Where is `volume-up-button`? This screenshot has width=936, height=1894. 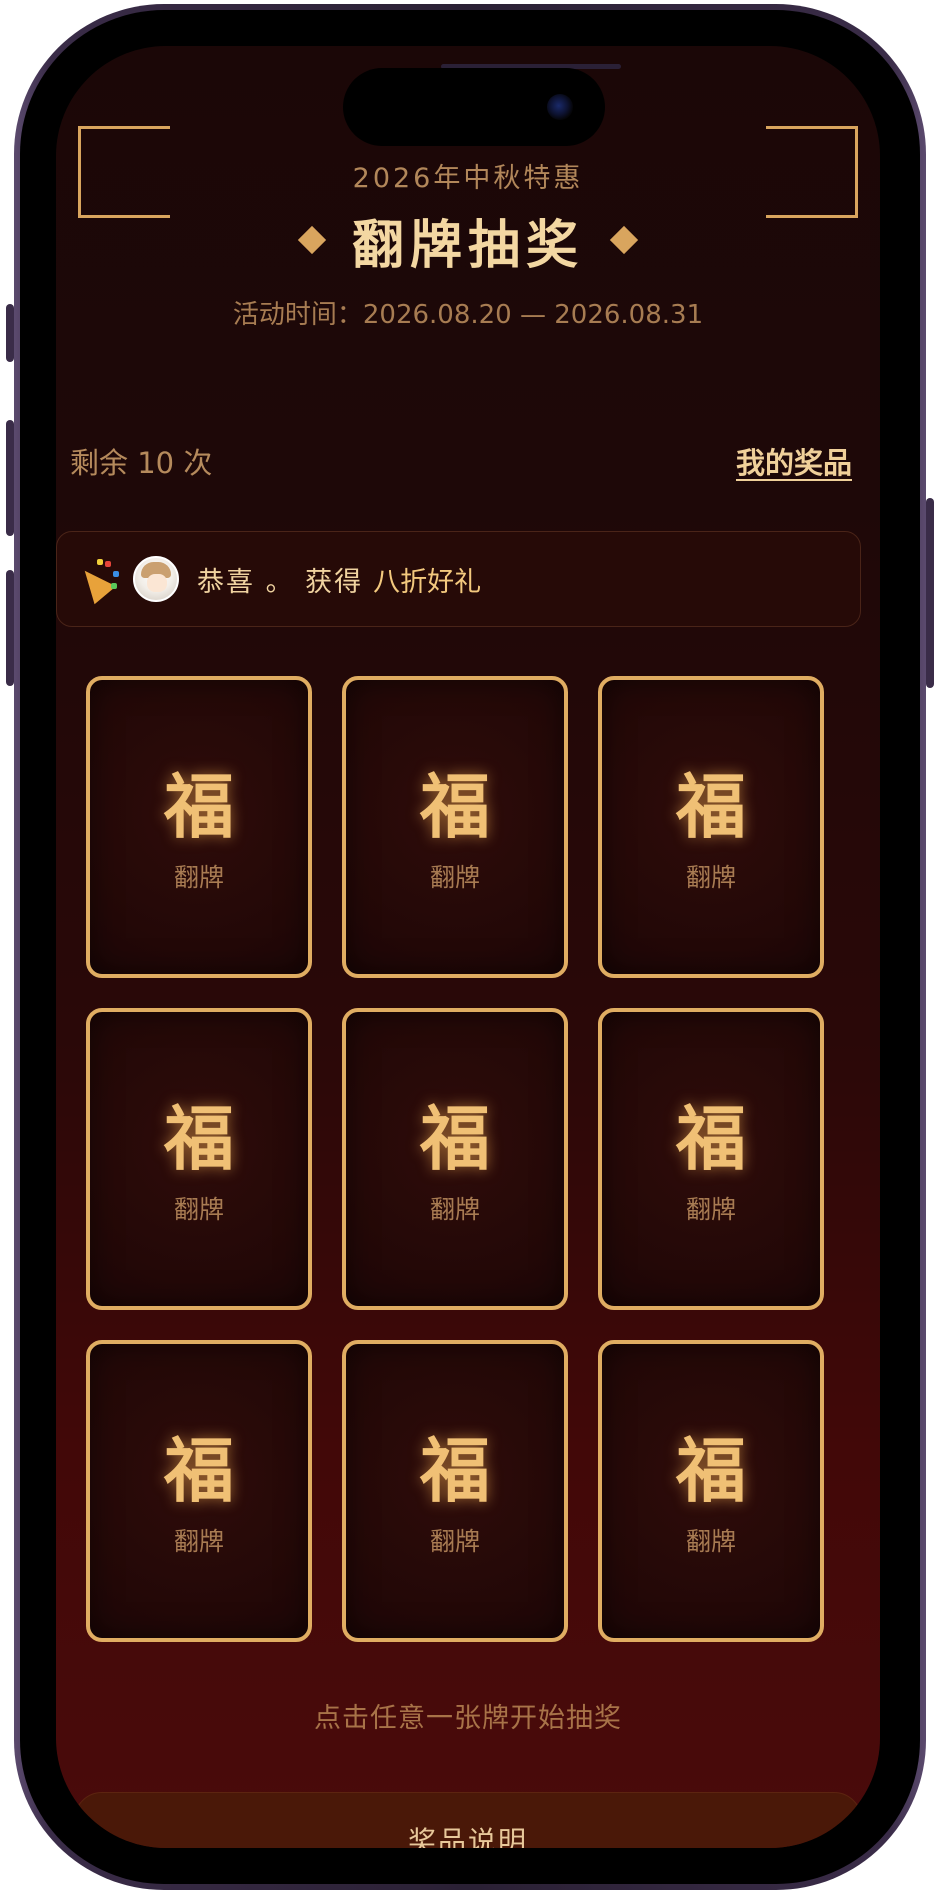
volume-up-button is located at coordinates (10, 478).